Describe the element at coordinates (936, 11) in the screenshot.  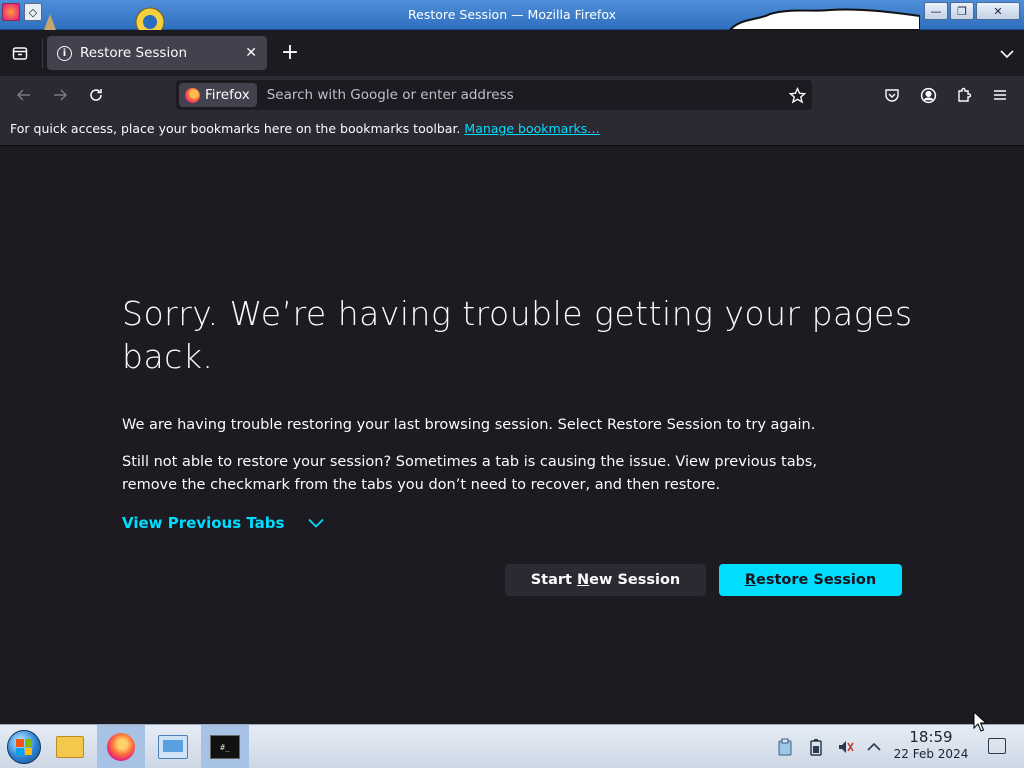
I see `minimize-button: —` at that location.